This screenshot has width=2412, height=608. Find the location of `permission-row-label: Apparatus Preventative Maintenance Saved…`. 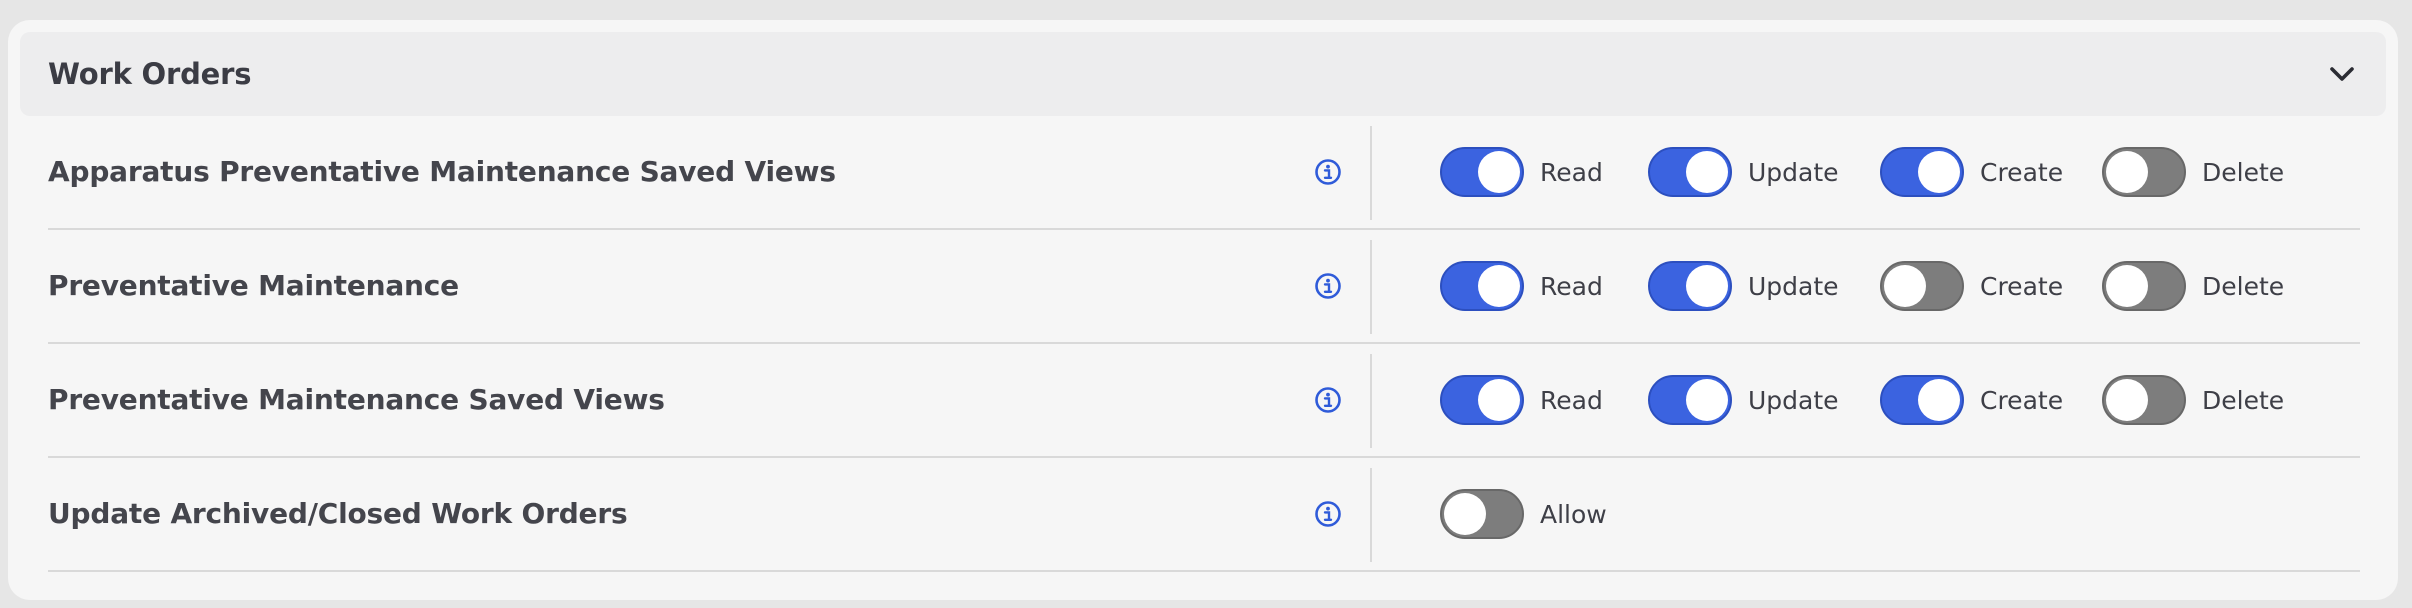

permission-row-label: Apparatus Preventative Maintenance Saved… is located at coordinates (442, 171).